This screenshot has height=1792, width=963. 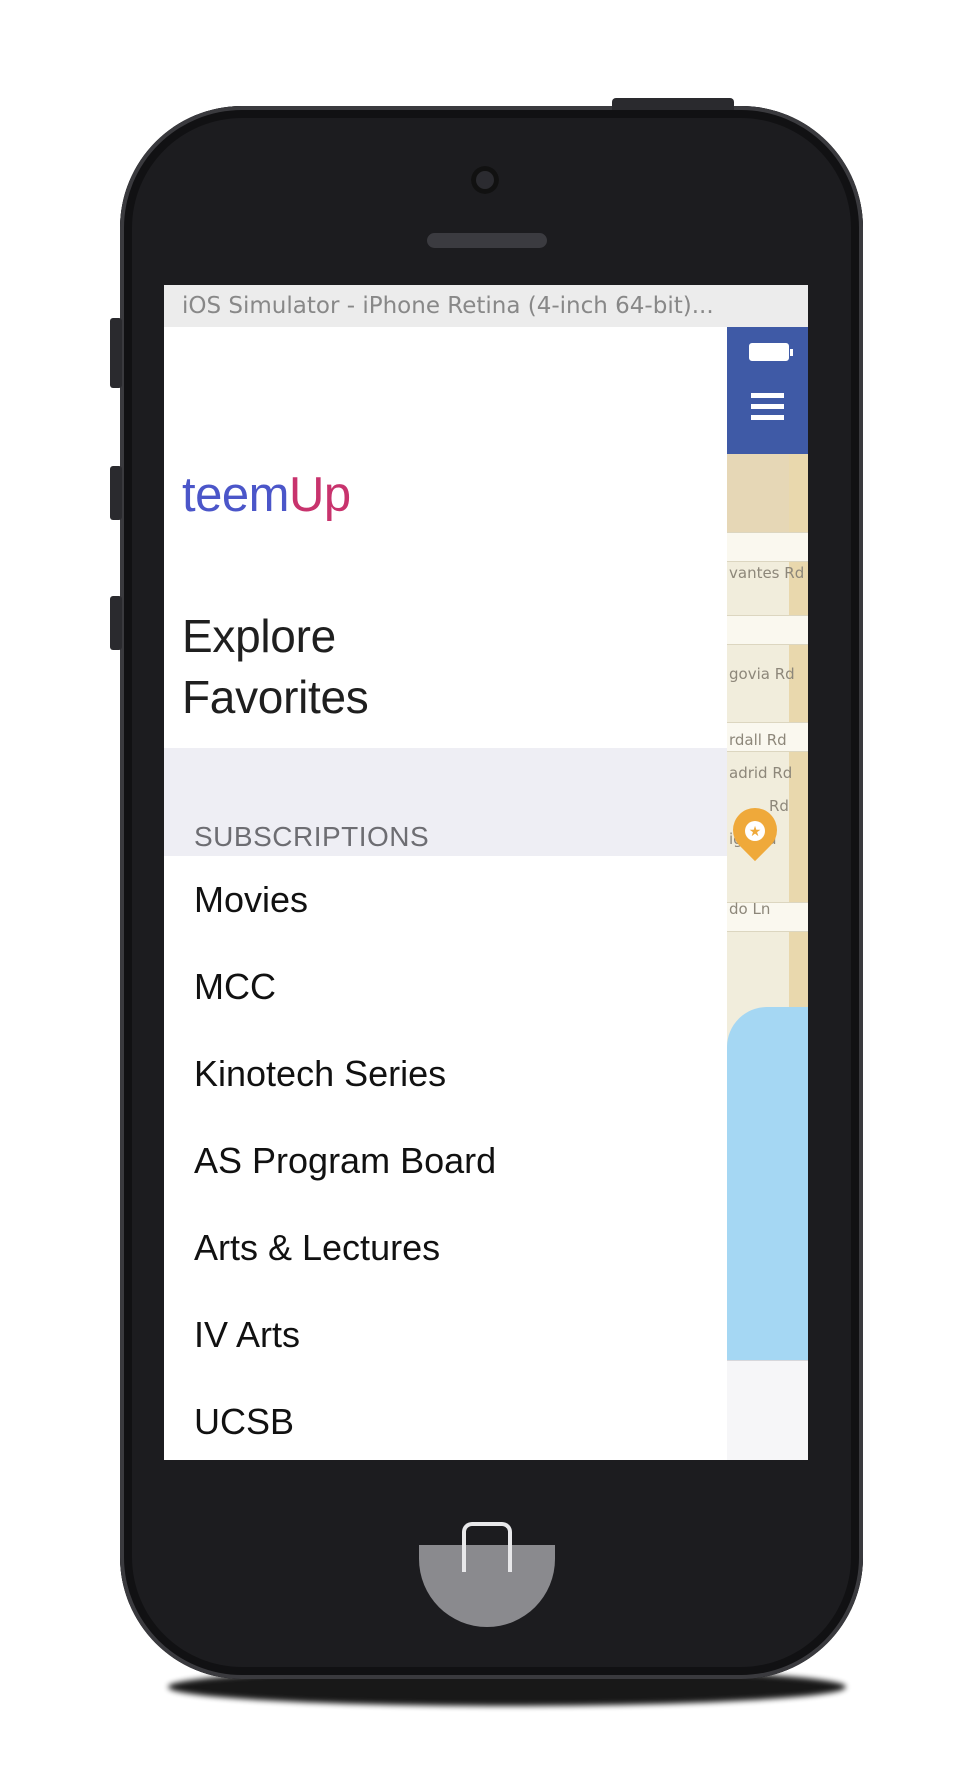 What do you see at coordinates (345, 1161) in the screenshot?
I see `subscription-item-as-program-board: AS Program Board` at bounding box center [345, 1161].